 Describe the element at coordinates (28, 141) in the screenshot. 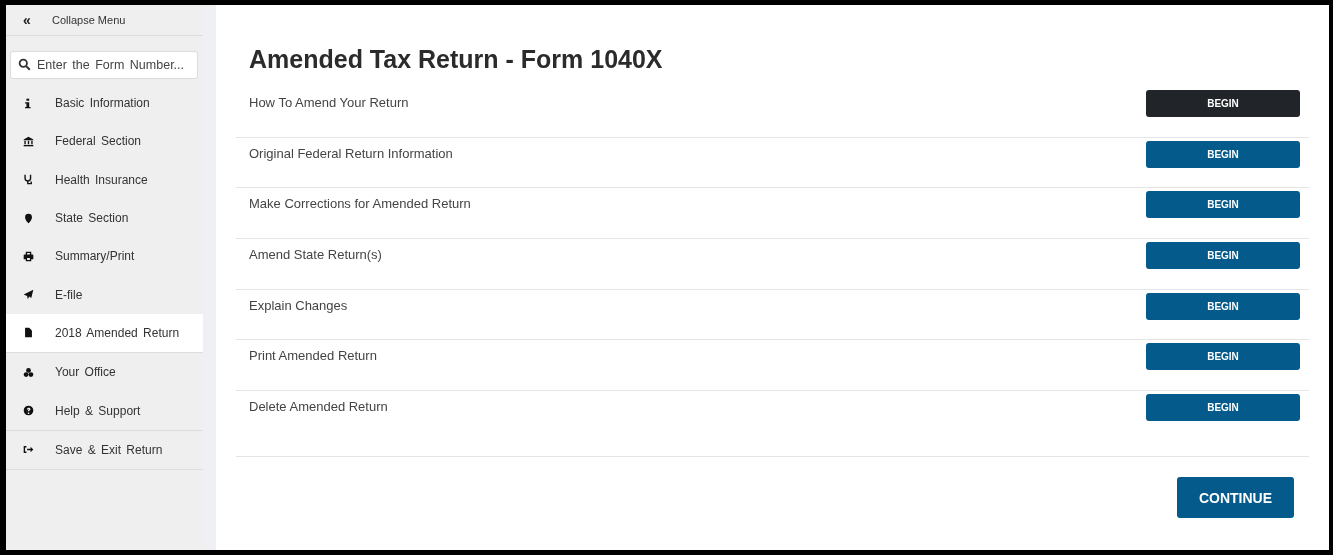

I see `bank-icon` at that location.